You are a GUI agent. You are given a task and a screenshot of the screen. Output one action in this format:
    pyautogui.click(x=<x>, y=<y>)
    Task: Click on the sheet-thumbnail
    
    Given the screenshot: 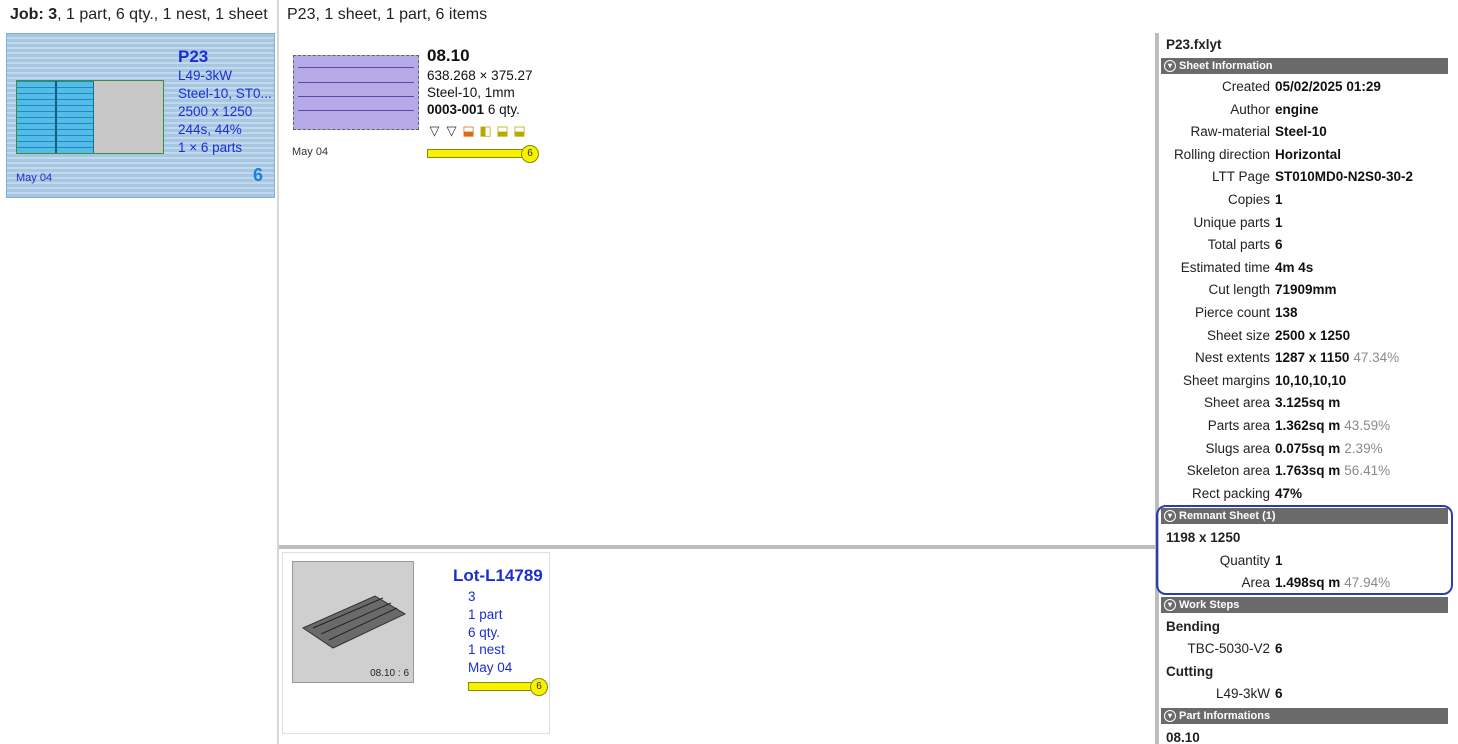 What is the action you would take?
    pyautogui.click(x=90, y=117)
    